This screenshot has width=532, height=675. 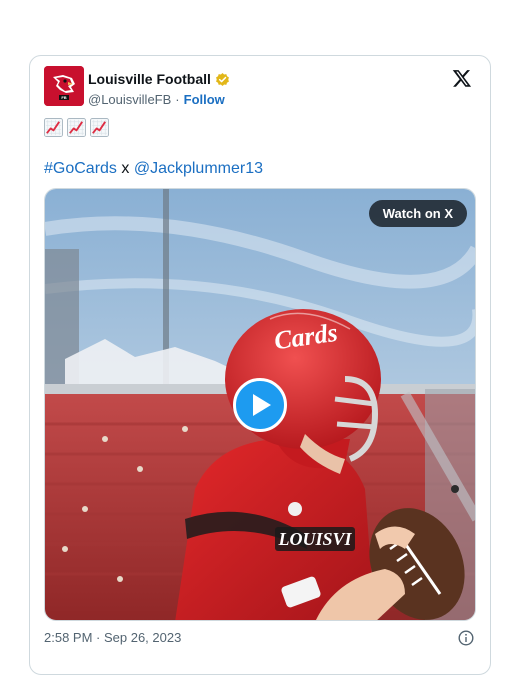 What do you see at coordinates (314, 539) in the screenshot?
I see `svg-text: LOUISVI` at bounding box center [314, 539].